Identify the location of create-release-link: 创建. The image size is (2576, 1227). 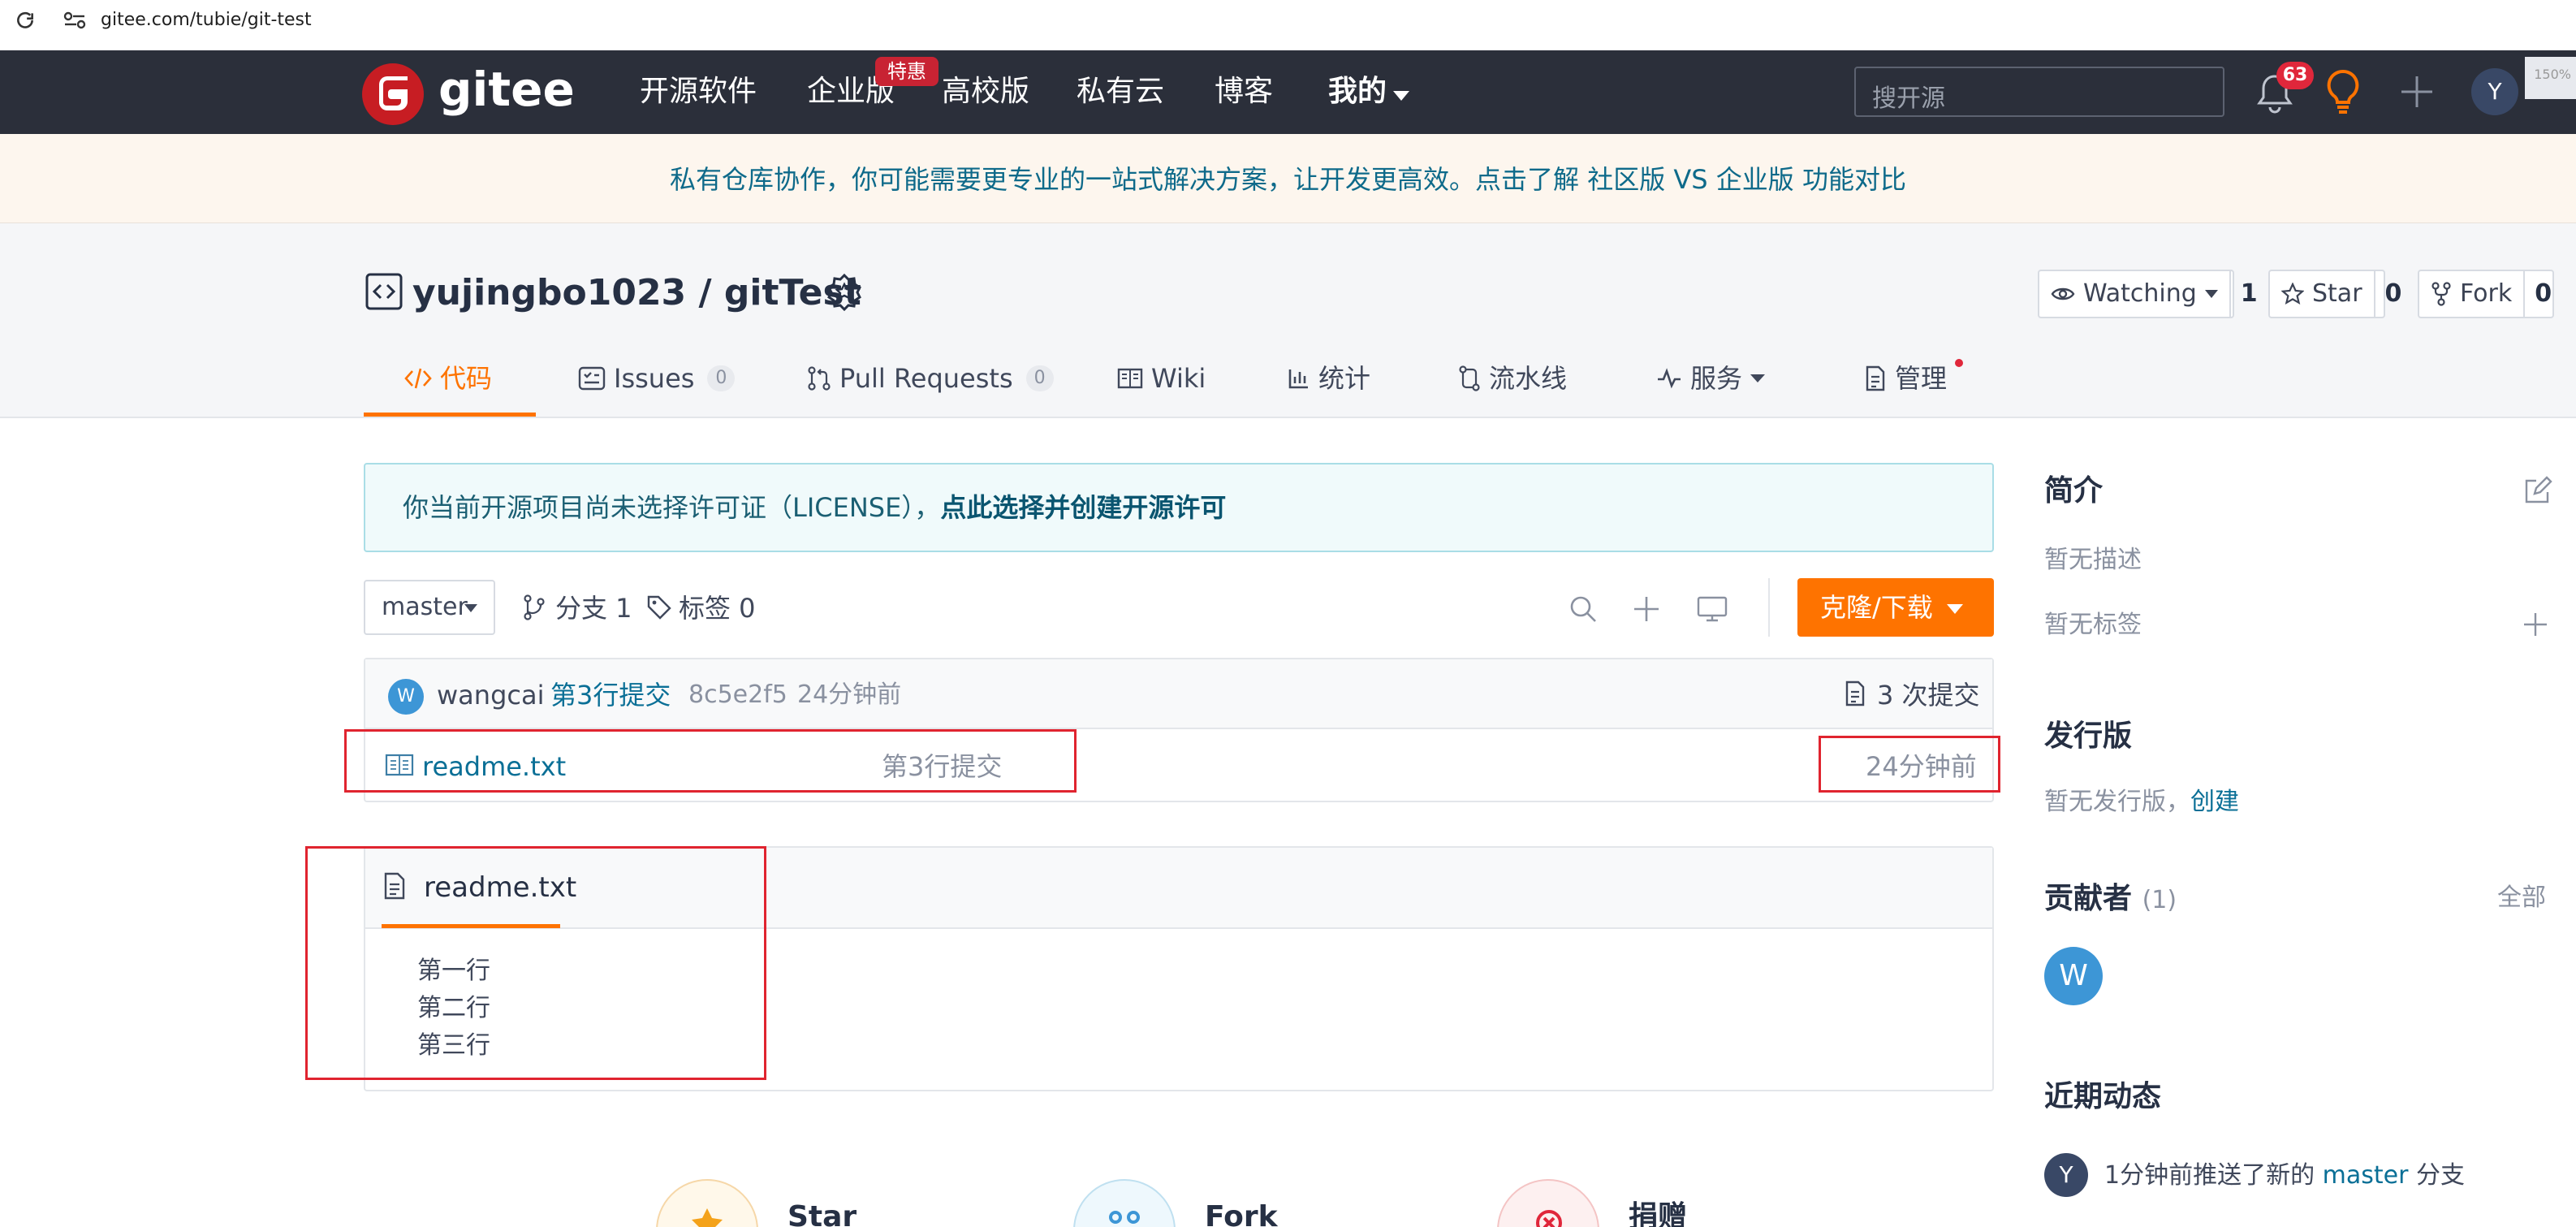
(2214, 802).